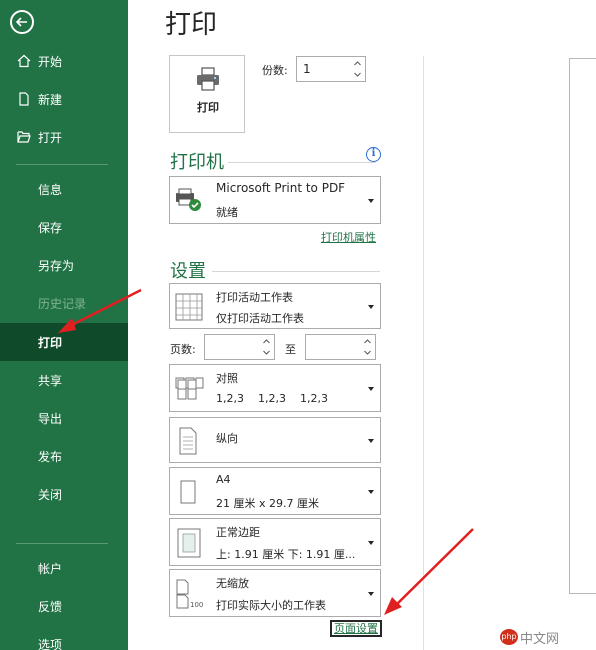  I want to click on print-what-dropdown: 打印活动工作表 仅打印活动工作表, so click(275, 306).